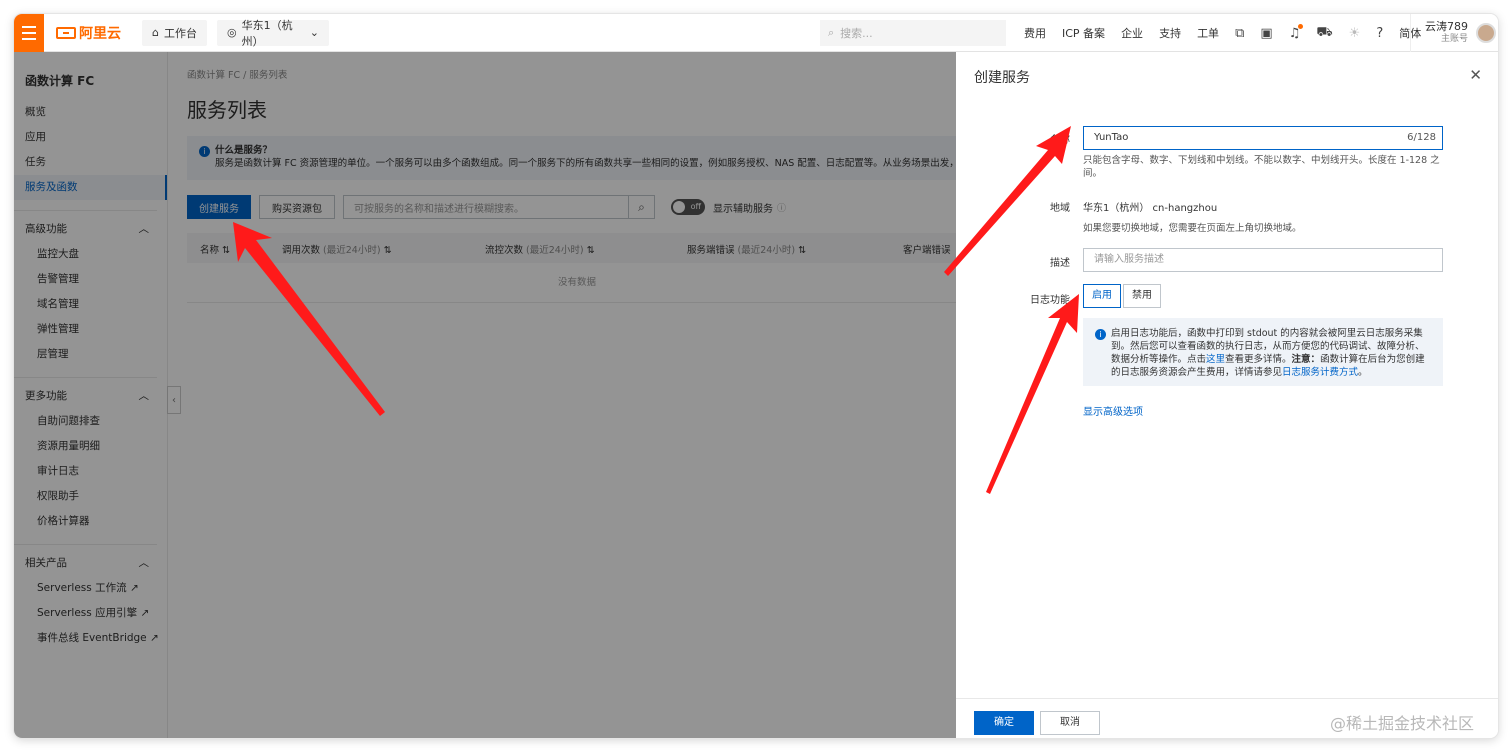 The image size is (1512, 752). Describe the element at coordinates (1306, 359) in the screenshot. I see `log-info-note: 注意：` at that location.